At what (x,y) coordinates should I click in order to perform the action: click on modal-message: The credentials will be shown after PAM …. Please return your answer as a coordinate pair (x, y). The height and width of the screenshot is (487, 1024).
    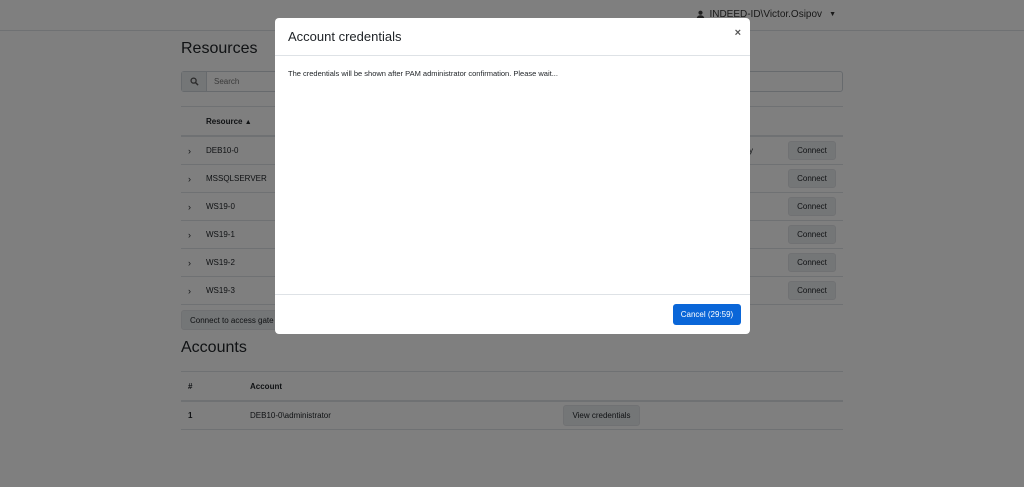
    Looking at the image, I should click on (423, 73).